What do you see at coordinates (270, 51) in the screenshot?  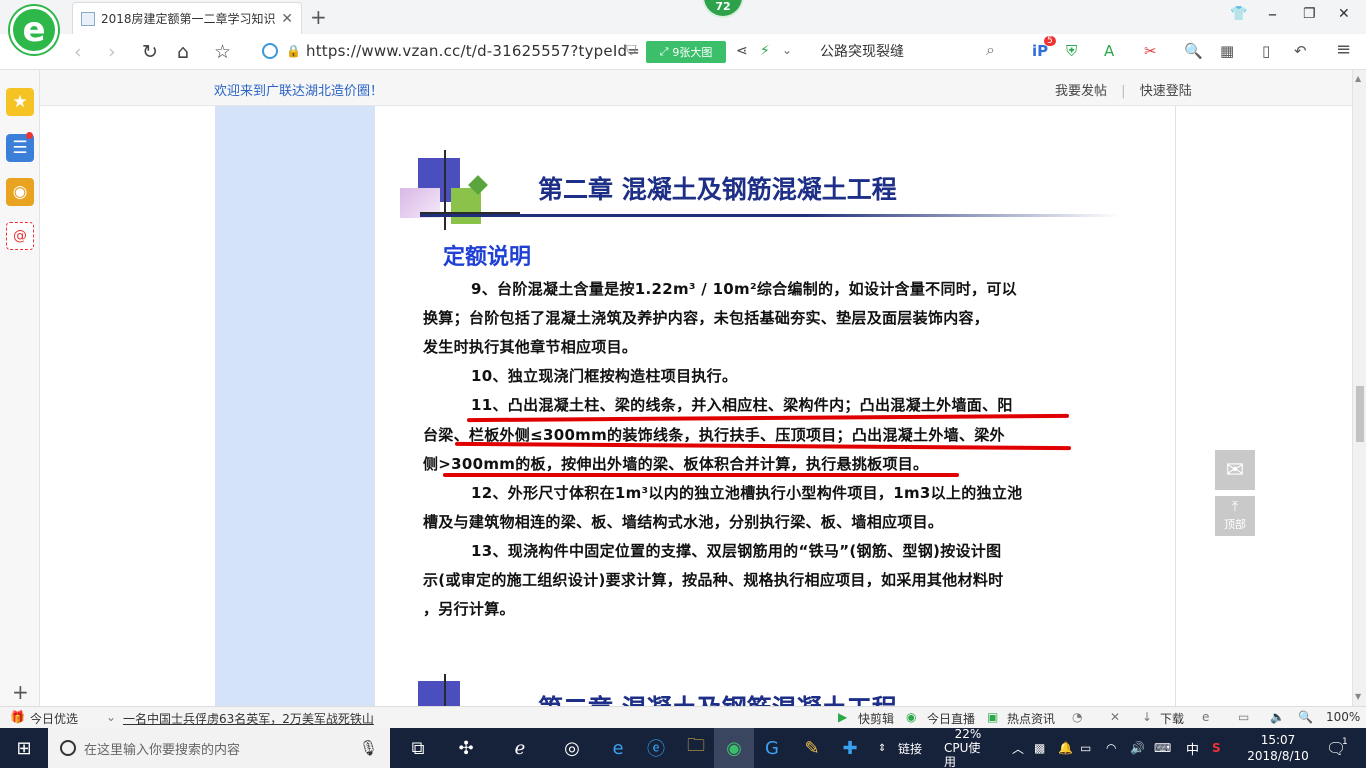 I see `security-ring-icon` at bounding box center [270, 51].